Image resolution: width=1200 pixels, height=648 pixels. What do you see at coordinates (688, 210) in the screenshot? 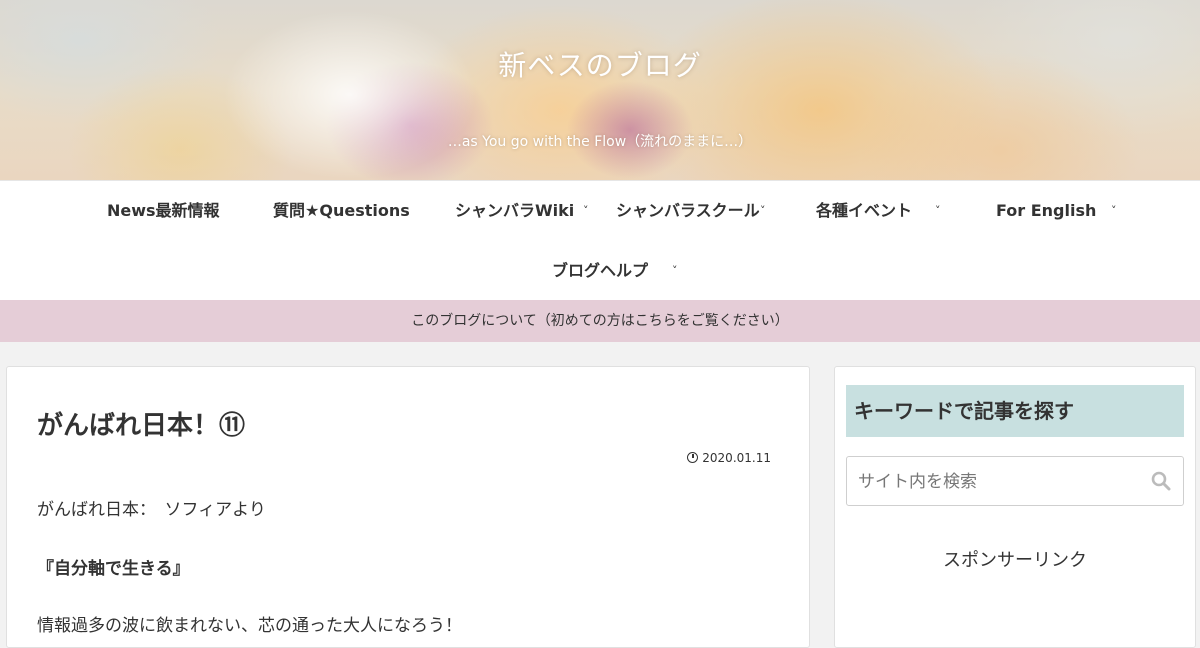
I see `nav-item-label: シャンバラスクール` at bounding box center [688, 210].